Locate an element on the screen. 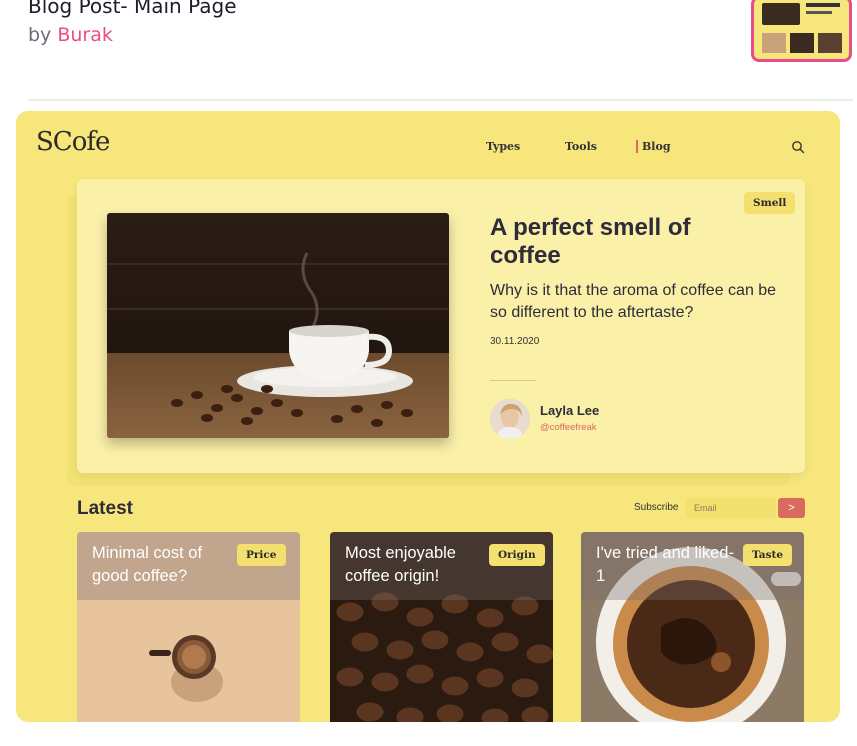 The width and height of the screenshot is (857, 746). author-handle: @coffeefreak is located at coordinates (568, 427).